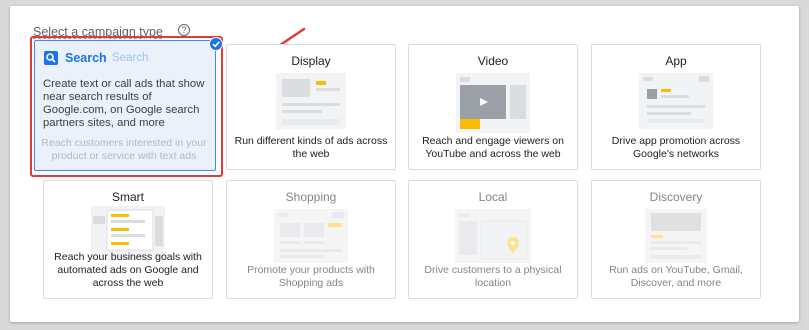 The width and height of the screenshot is (809, 330). Describe the element at coordinates (216, 44) in the screenshot. I see `checkmark-icon` at that location.